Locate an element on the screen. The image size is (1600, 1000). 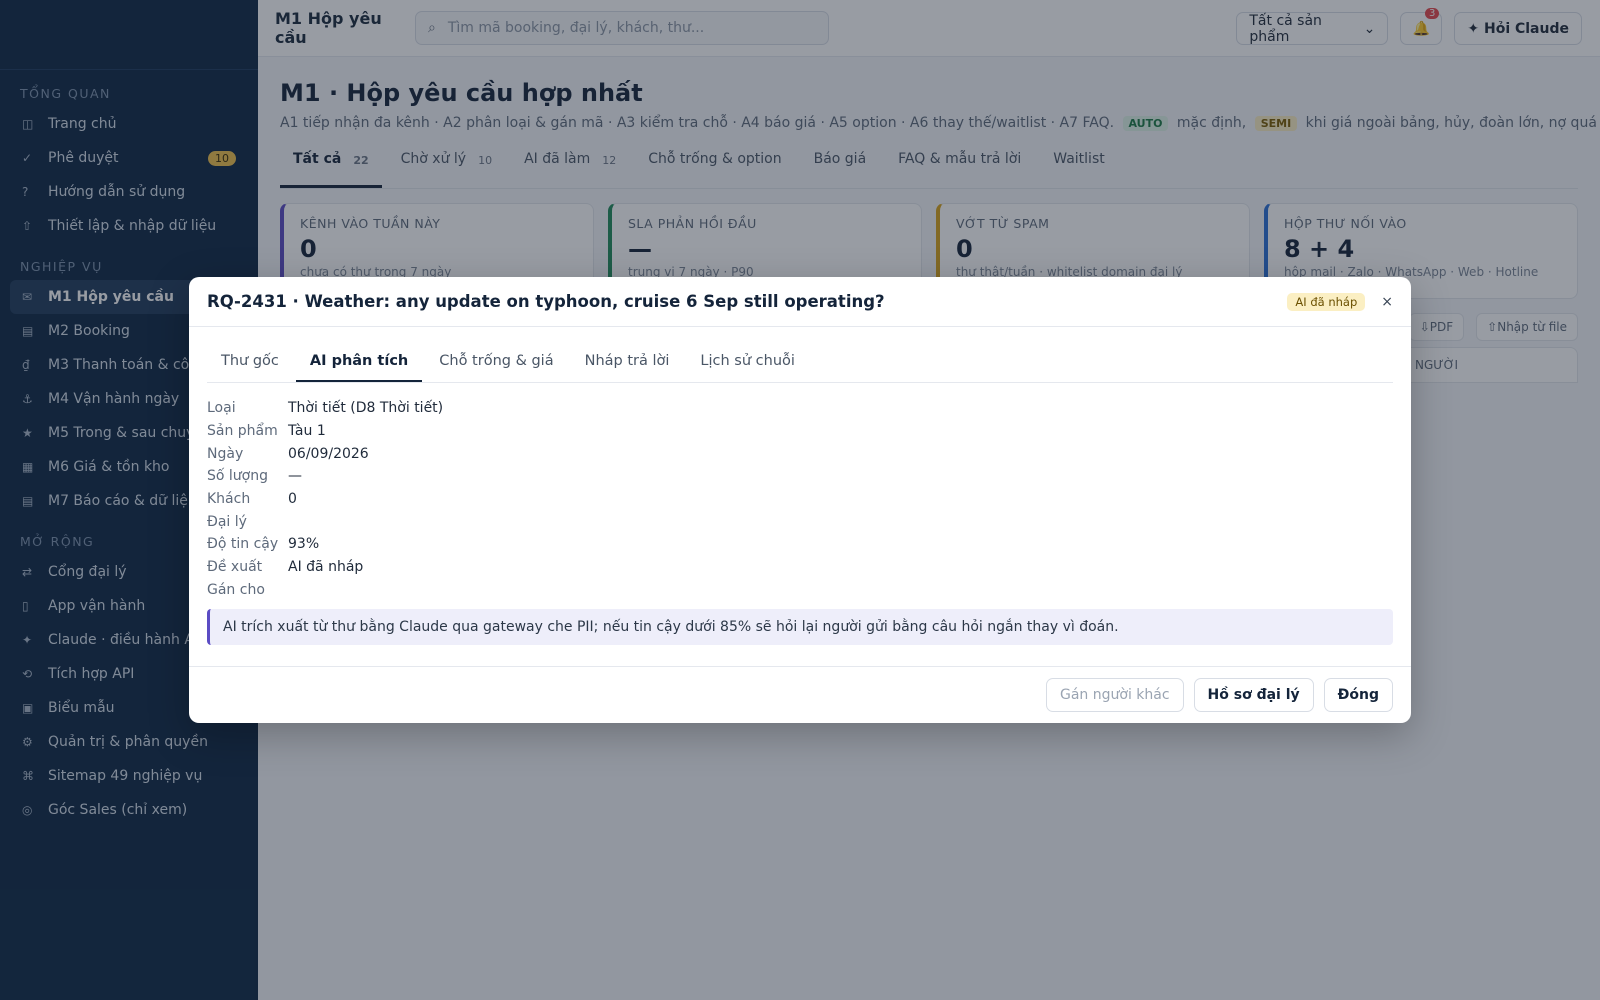
field-assignee: Gán cho is located at coordinates (800, 590).